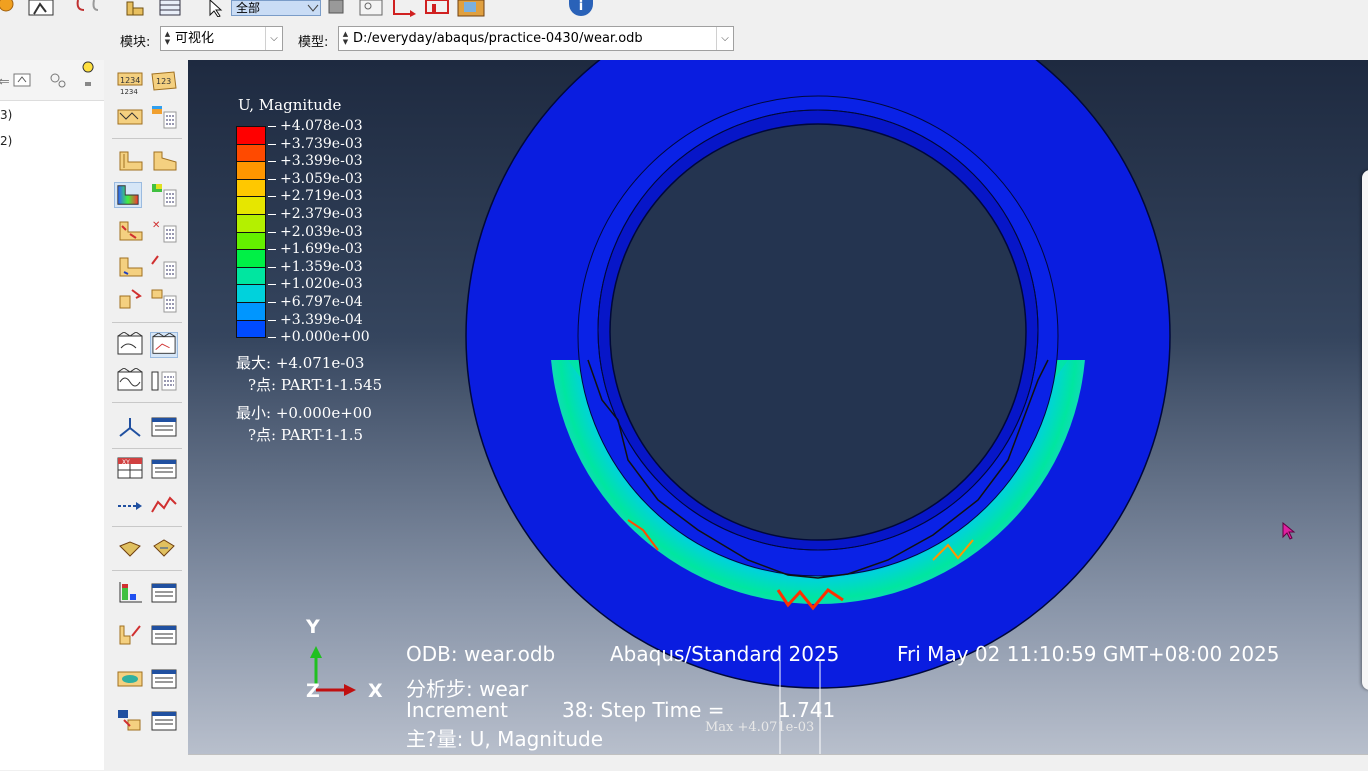 The height and width of the screenshot is (771, 1368). I want to click on coordinate-system-manager-icon, so click(164, 721).